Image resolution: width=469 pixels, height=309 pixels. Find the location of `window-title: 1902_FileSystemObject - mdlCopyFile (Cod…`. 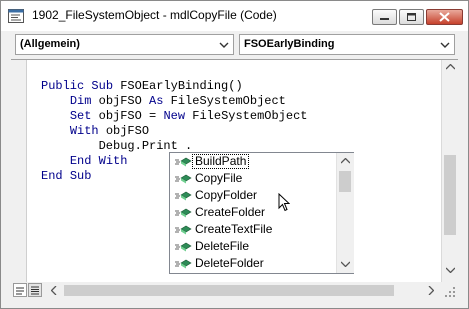

window-title: 1902_FileSystemObject - mdlCopyFile (Cod… is located at coordinates (154, 15).